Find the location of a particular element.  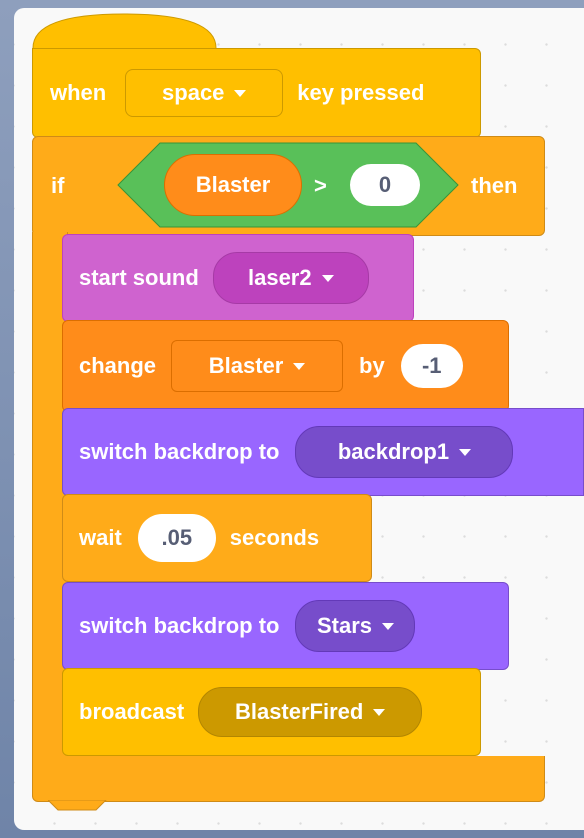

start-sound-block: start sound laser2 is located at coordinates (238, 278).